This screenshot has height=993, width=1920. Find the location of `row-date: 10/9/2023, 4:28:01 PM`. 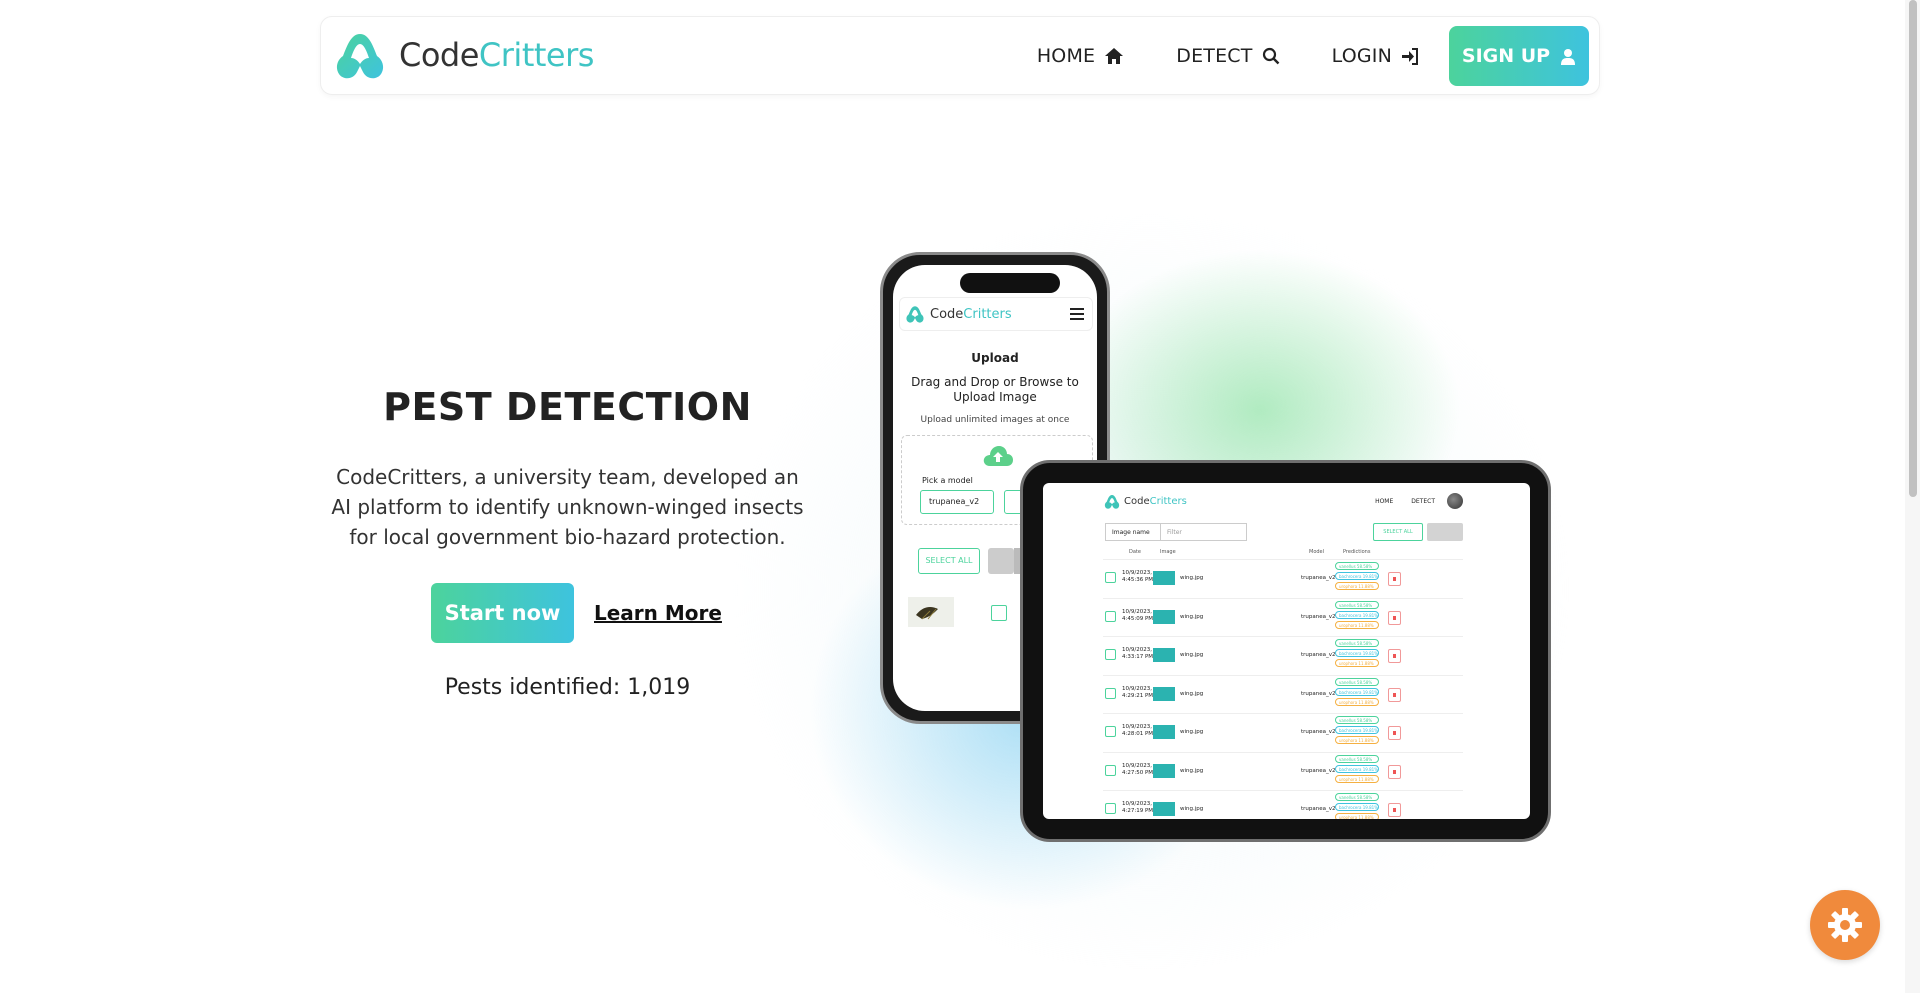

row-date: 10/9/2023, 4:28:01 PM is located at coordinates (1138, 730).